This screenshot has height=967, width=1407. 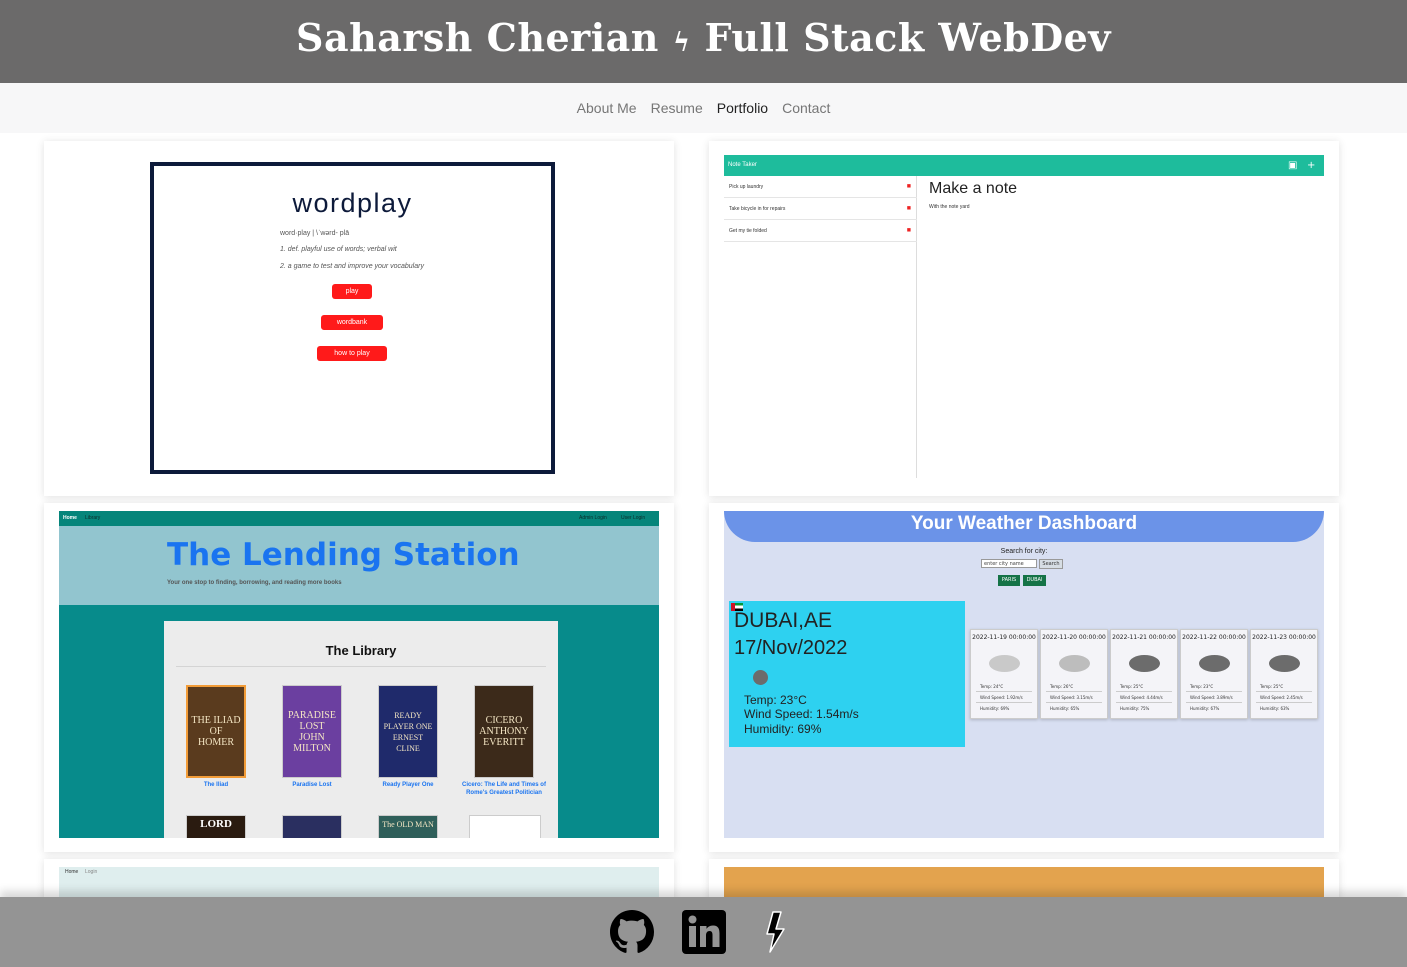 What do you see at coordinates (783, 620) in the screenshot?
I see `current-city: DUBAI,AE` at bounding box center [783, 620].